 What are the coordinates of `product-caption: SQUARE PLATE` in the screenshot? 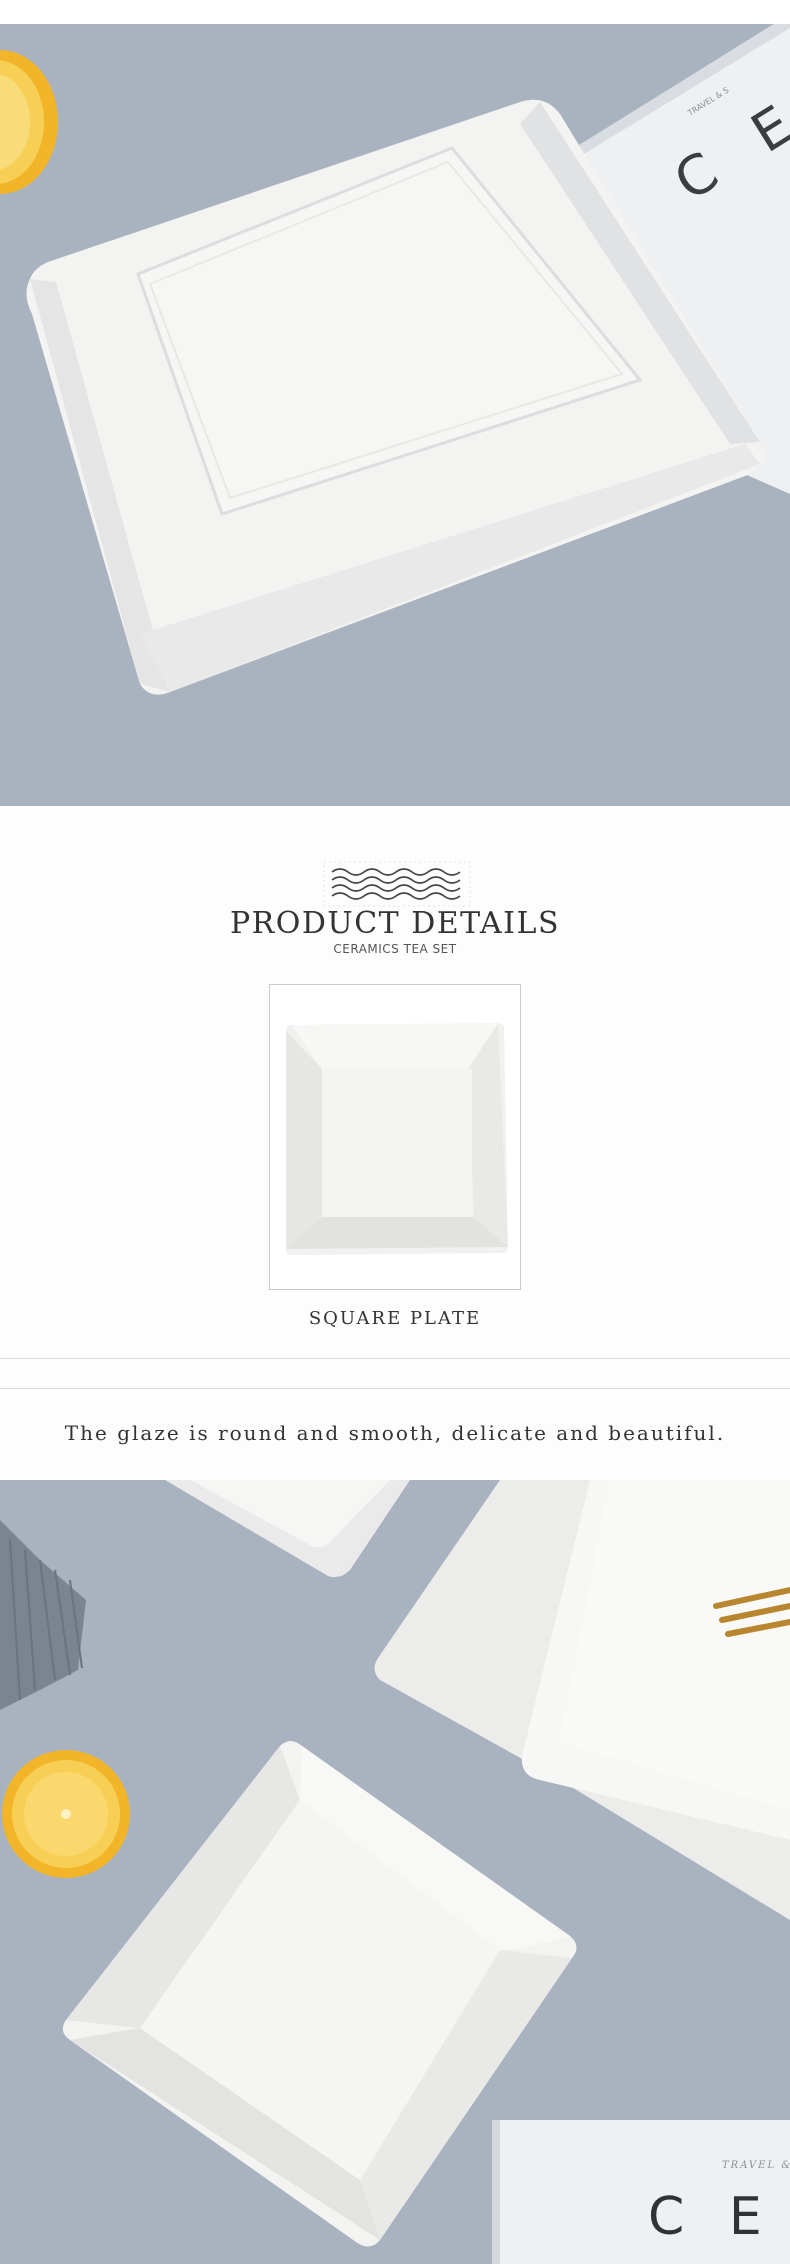 It's located at (395, 1318).